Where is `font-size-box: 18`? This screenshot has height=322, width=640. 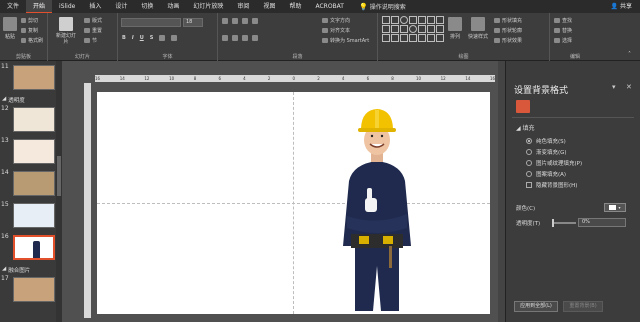
font-size-box: 18 is located at coordinates (193, 22).